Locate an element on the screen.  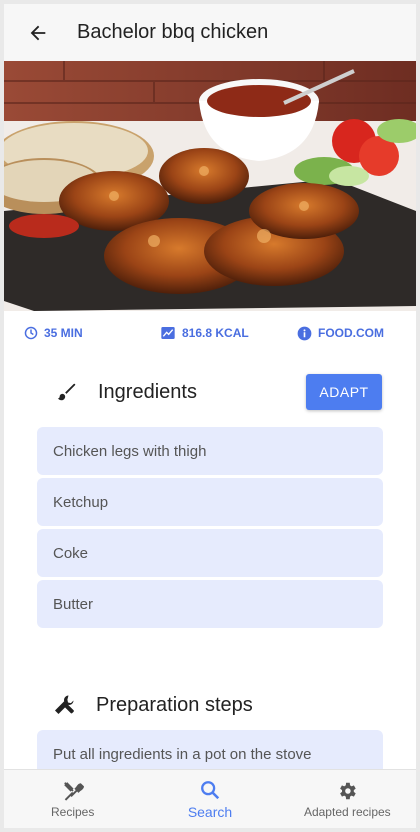
tools-icon is located at coordinates (64, 704).